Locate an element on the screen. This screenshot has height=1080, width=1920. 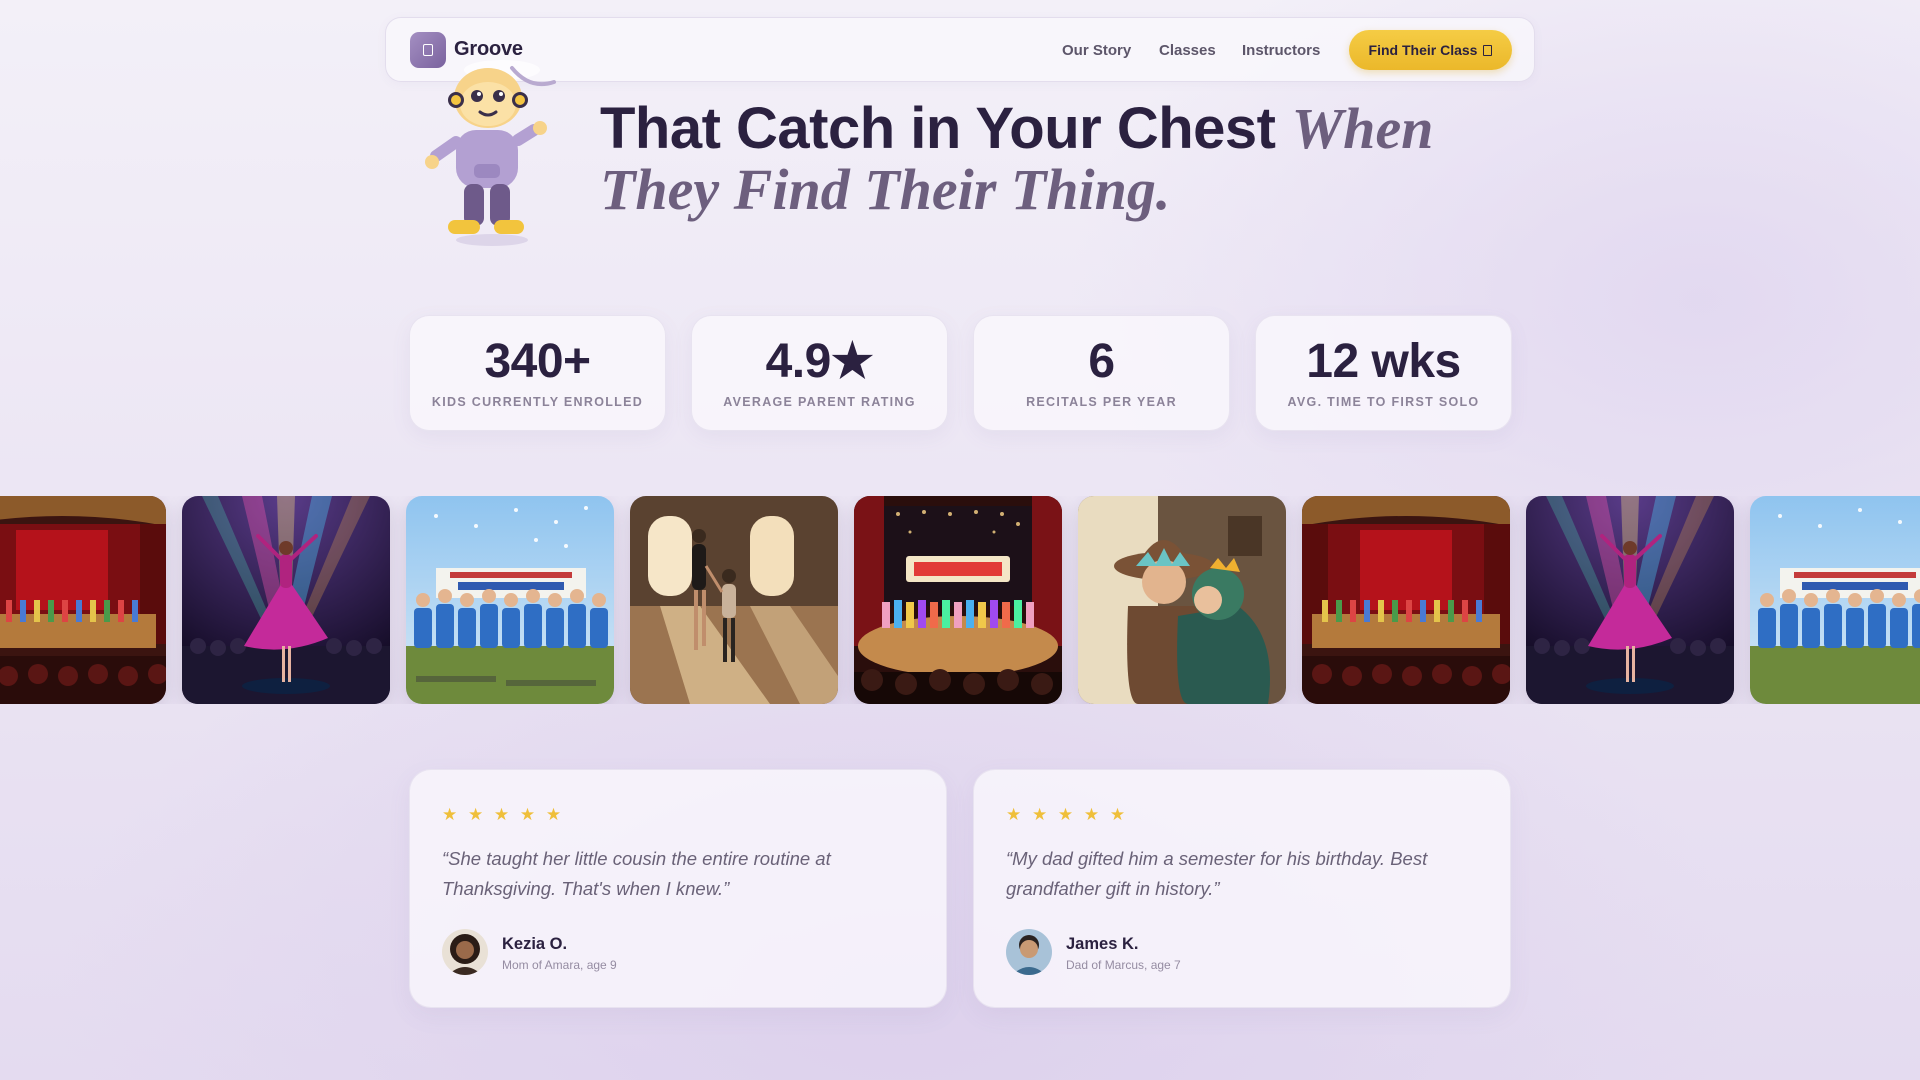
dance-lesson-studio-photo is located at coordinates (734, 600).